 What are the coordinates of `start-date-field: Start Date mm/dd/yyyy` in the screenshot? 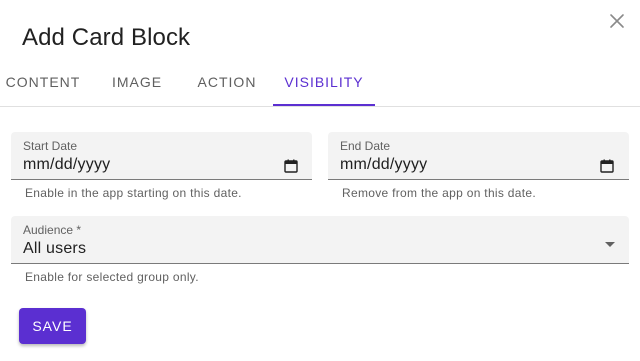 It's located at (161, 156).